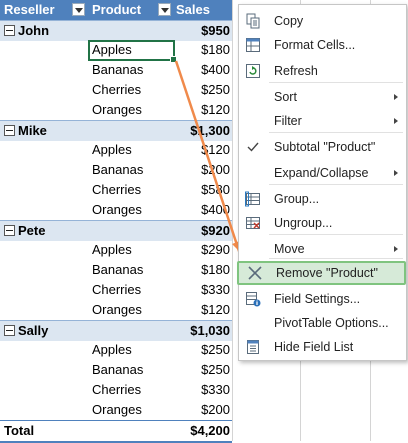 The height and width of the screenshot is (443, 408). What do you see at coordinates (288, 121) in the screenshot?
I see `menu-item-label: Filter` at bounding box center [288, 121].